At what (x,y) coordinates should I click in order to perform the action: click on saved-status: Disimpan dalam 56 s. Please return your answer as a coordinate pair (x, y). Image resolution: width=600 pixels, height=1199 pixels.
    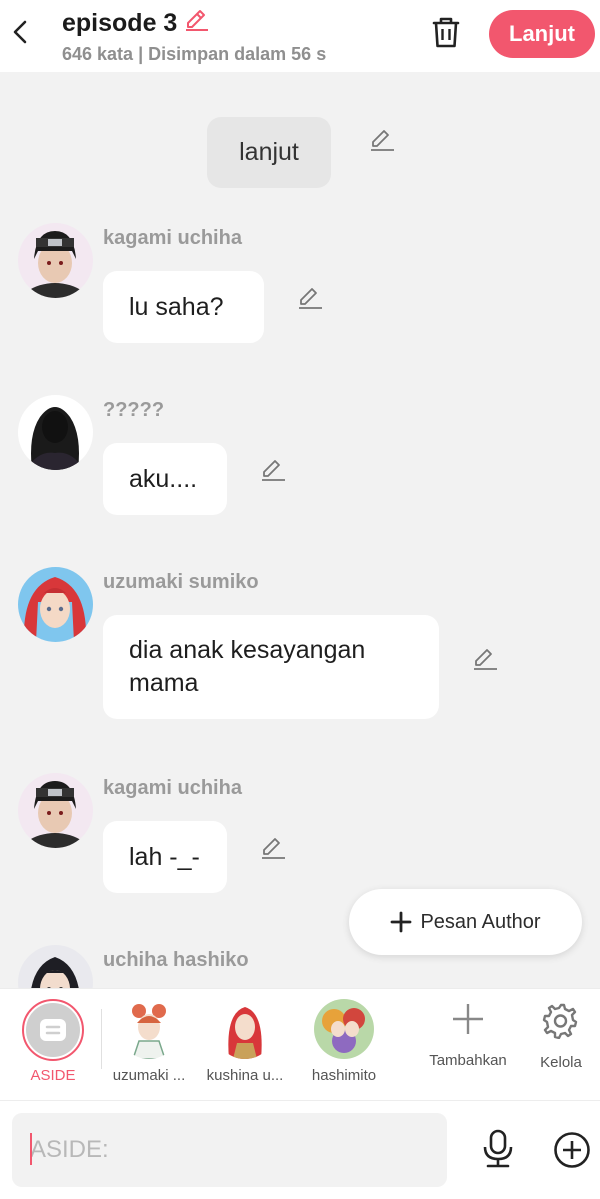
    Looking at the image, I should click on (237, 54).